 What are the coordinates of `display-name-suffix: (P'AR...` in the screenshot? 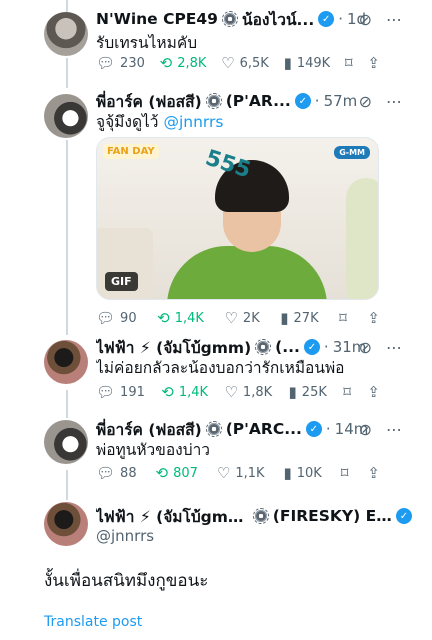 It's located at (258, 101).